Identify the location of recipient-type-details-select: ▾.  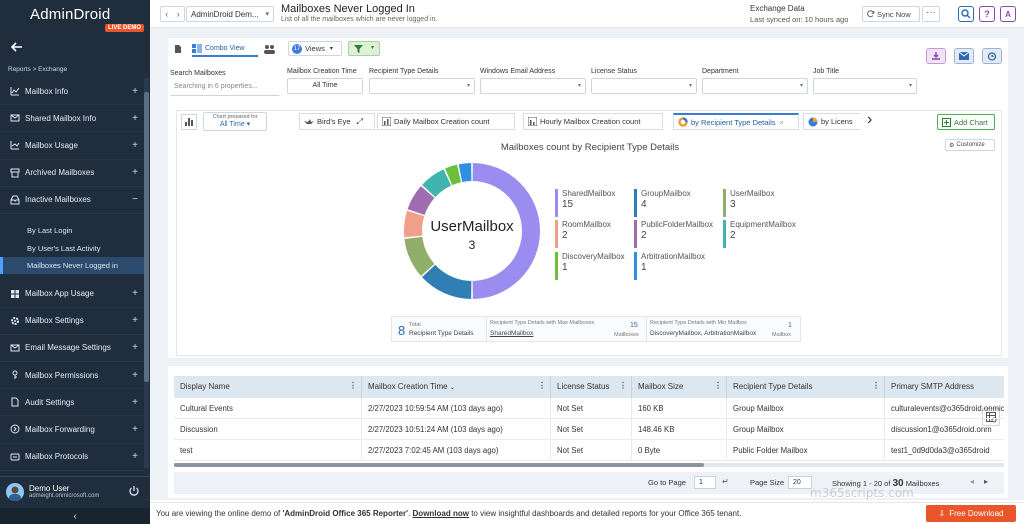
(422, 86).